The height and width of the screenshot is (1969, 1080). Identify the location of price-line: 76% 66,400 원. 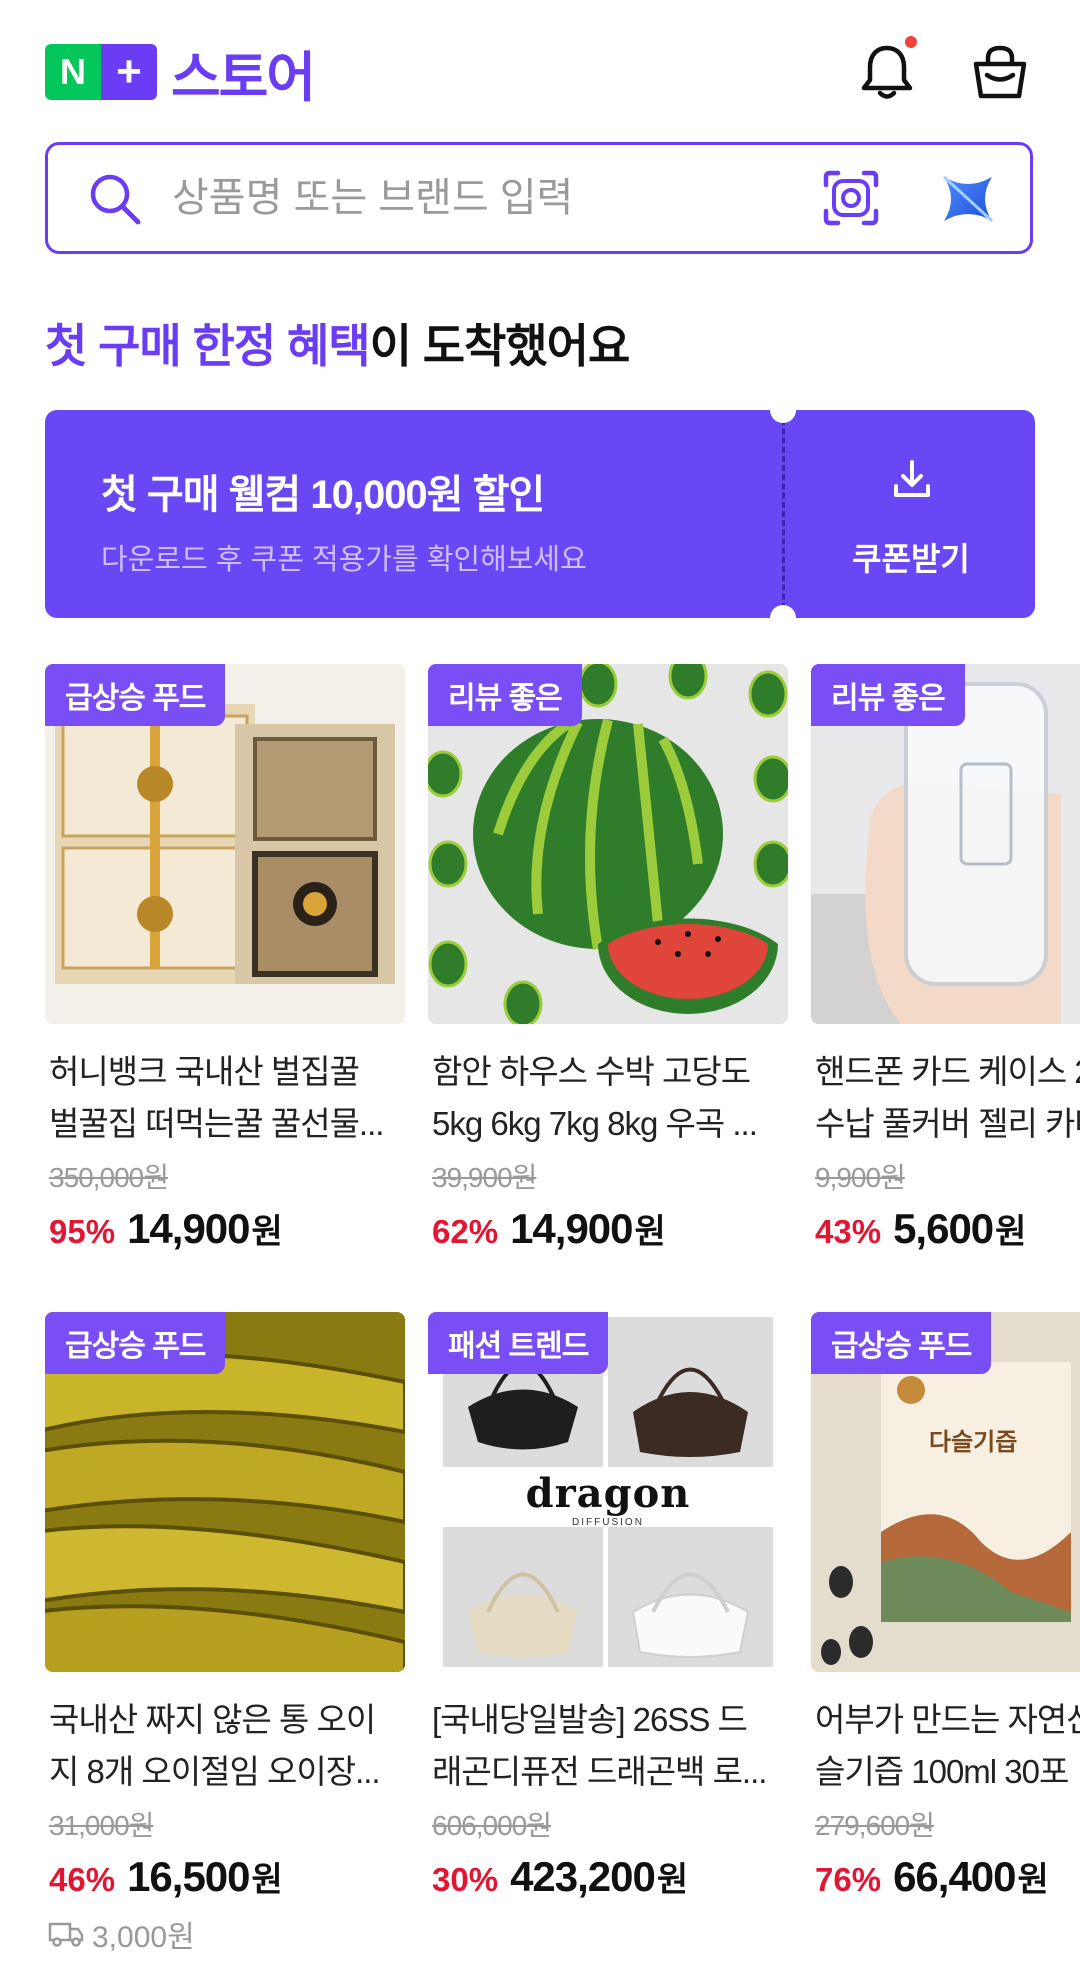
(947, 1876).